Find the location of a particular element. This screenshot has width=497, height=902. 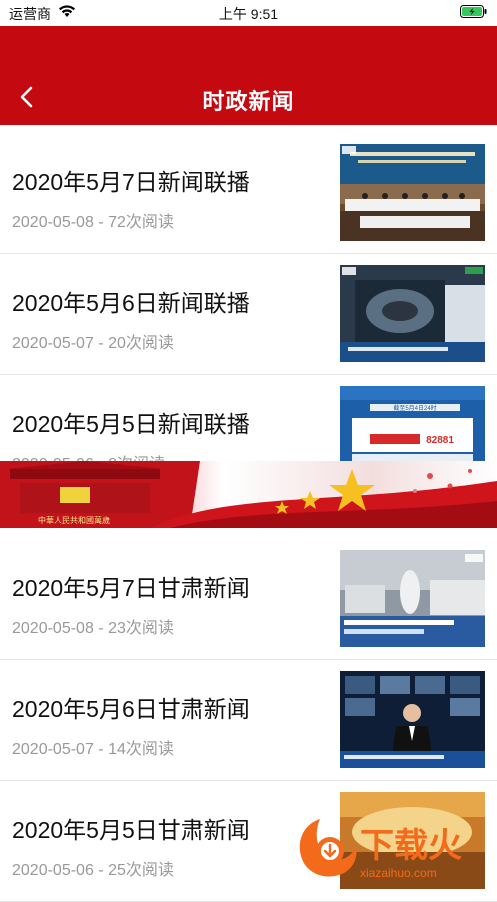

news-title: 2020年5月6日新闻联播 is located at coordinates (131, 301).